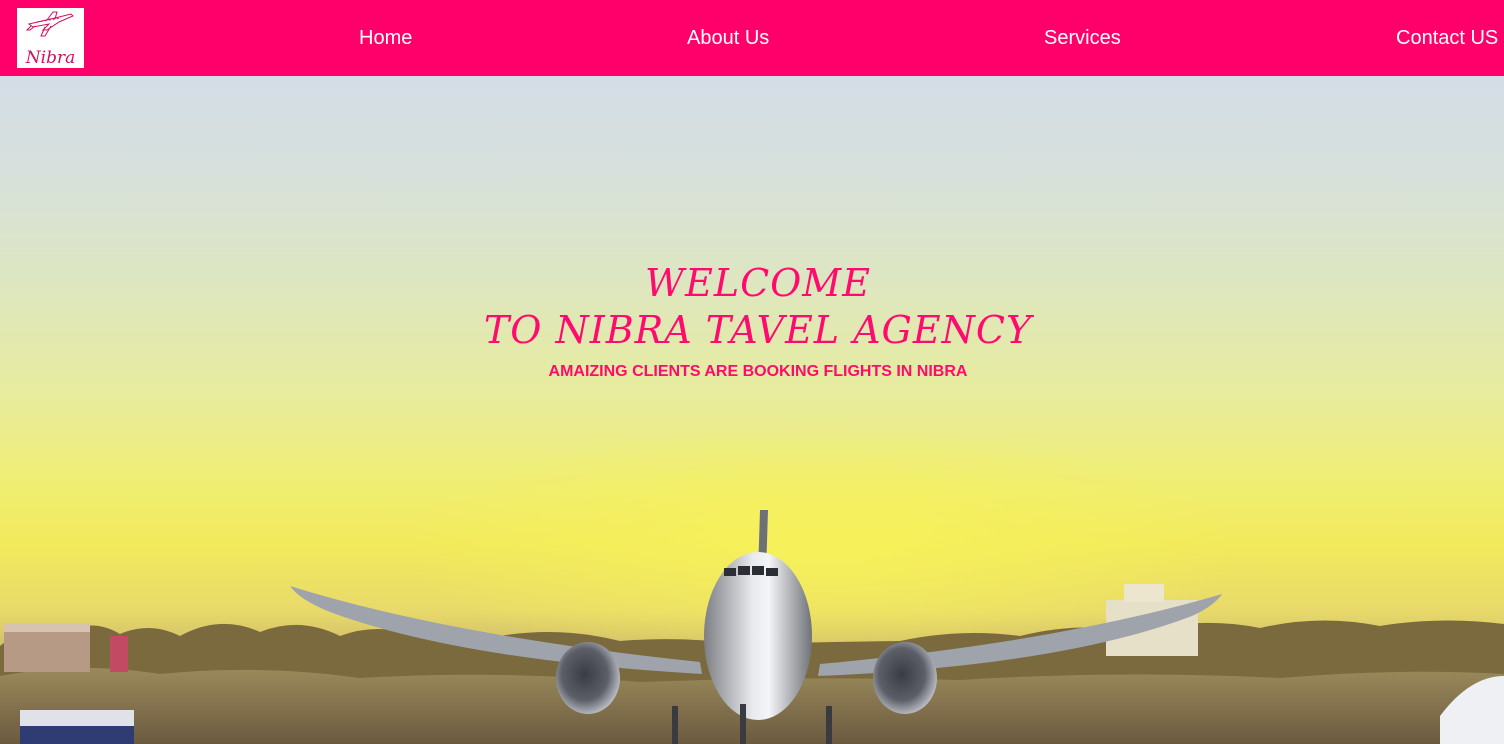  Describe the element at coordinates (385, 38) in the screenshot. I see `nav-home-link: Home` at that location.